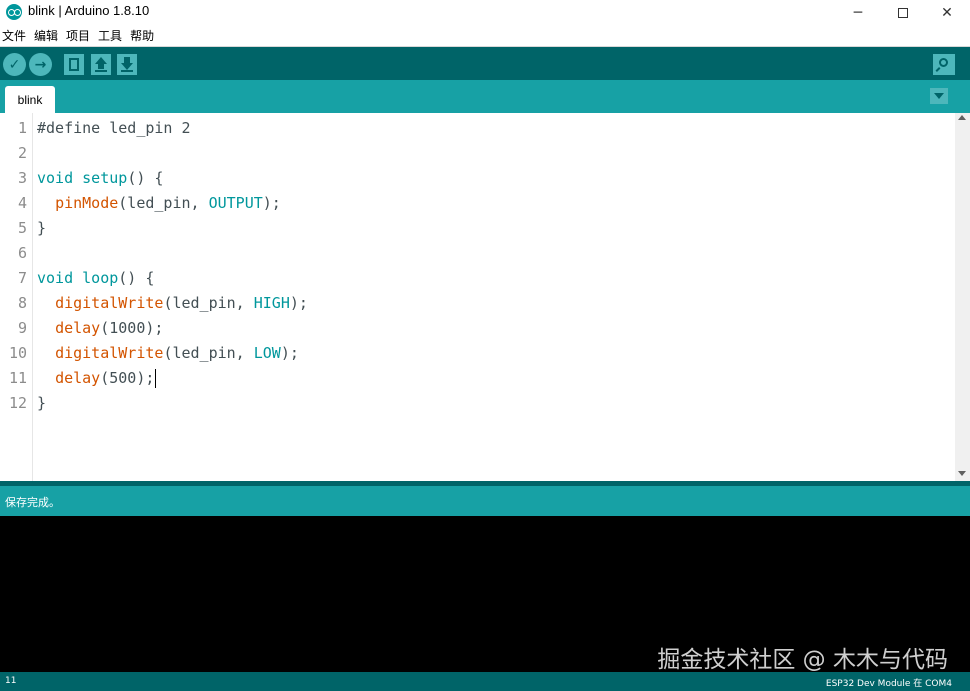 Image resolution: width=970 pixels, height=691 pixels. What do you see at coordinates (17, 403) in the screenshot?
I see `line-number: 12` at bounding box center [17, 403].